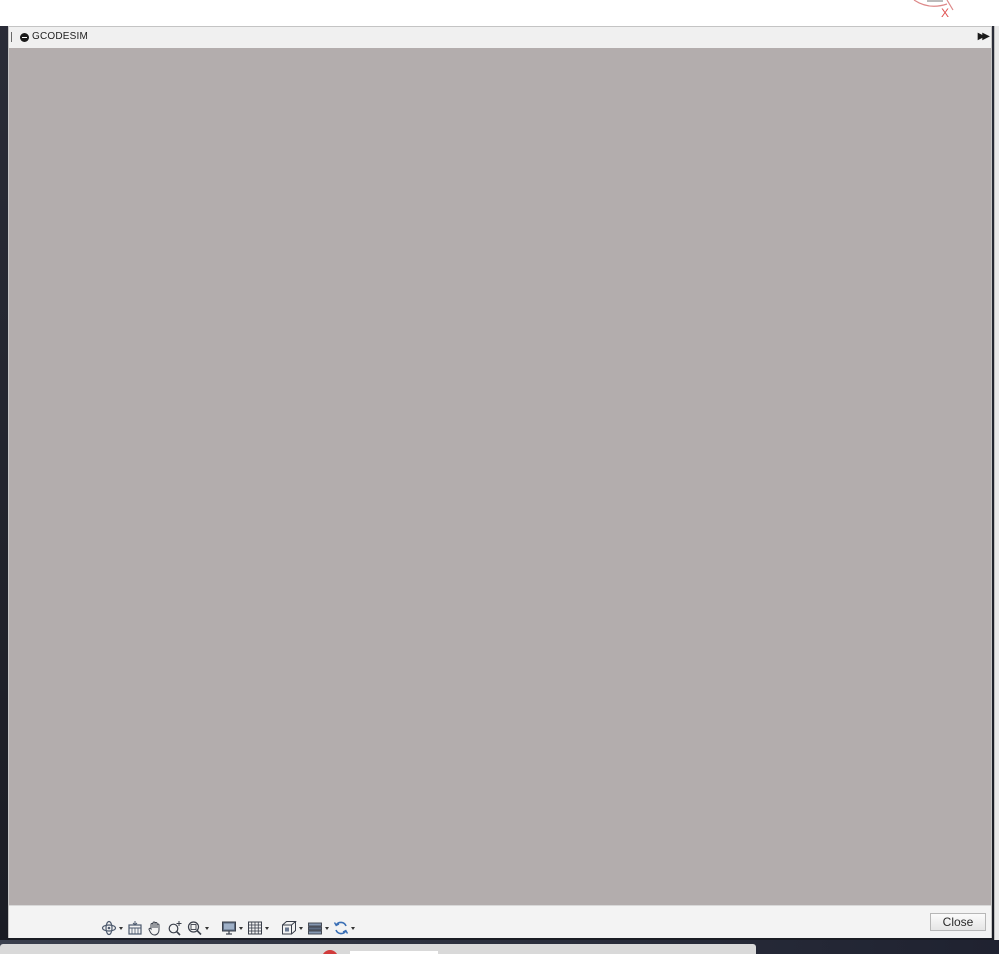  I want to click on refresh-icon, so click(341, 928).